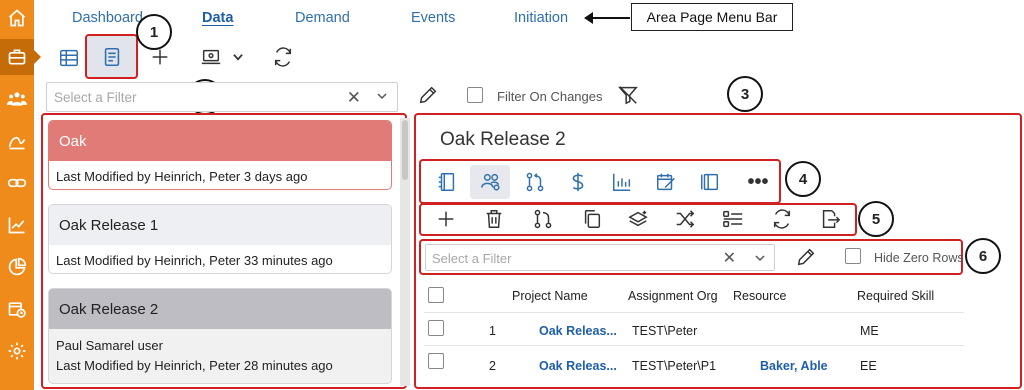 The image size is (1024, 390). Describe the element at coordinates (17, 183) in the screenshot. I see `rail-links` at that location.